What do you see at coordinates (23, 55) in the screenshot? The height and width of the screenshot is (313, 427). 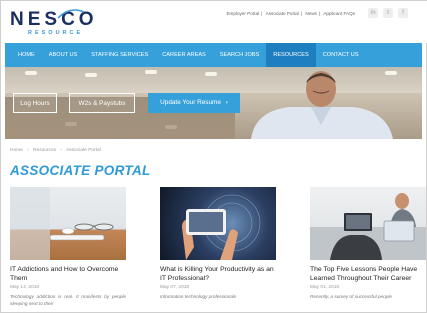 I see `nav-home: HOME` at bounding box center [23, 55].